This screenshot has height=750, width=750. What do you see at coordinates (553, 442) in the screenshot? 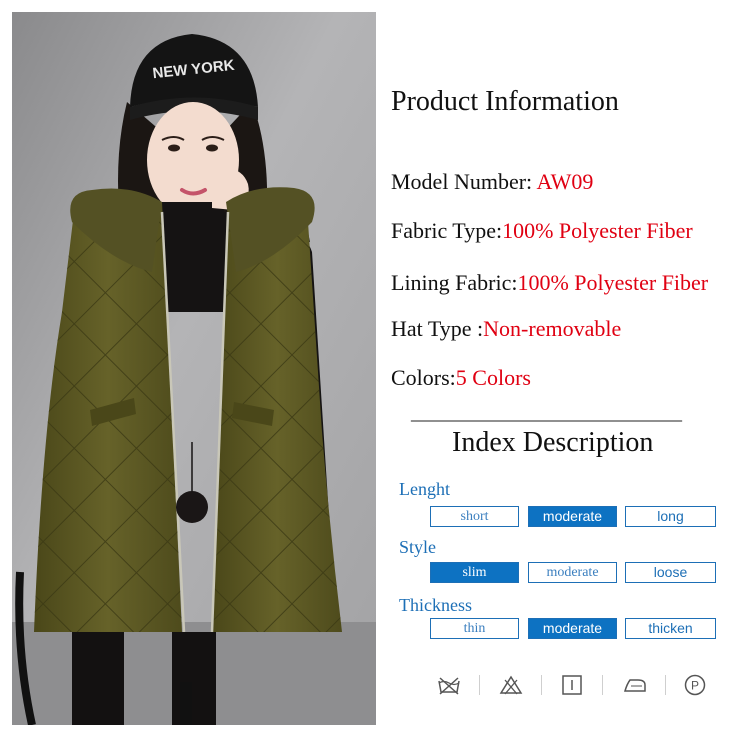
I see `index-description-title: Index Description` at bounding box center [553, 442].